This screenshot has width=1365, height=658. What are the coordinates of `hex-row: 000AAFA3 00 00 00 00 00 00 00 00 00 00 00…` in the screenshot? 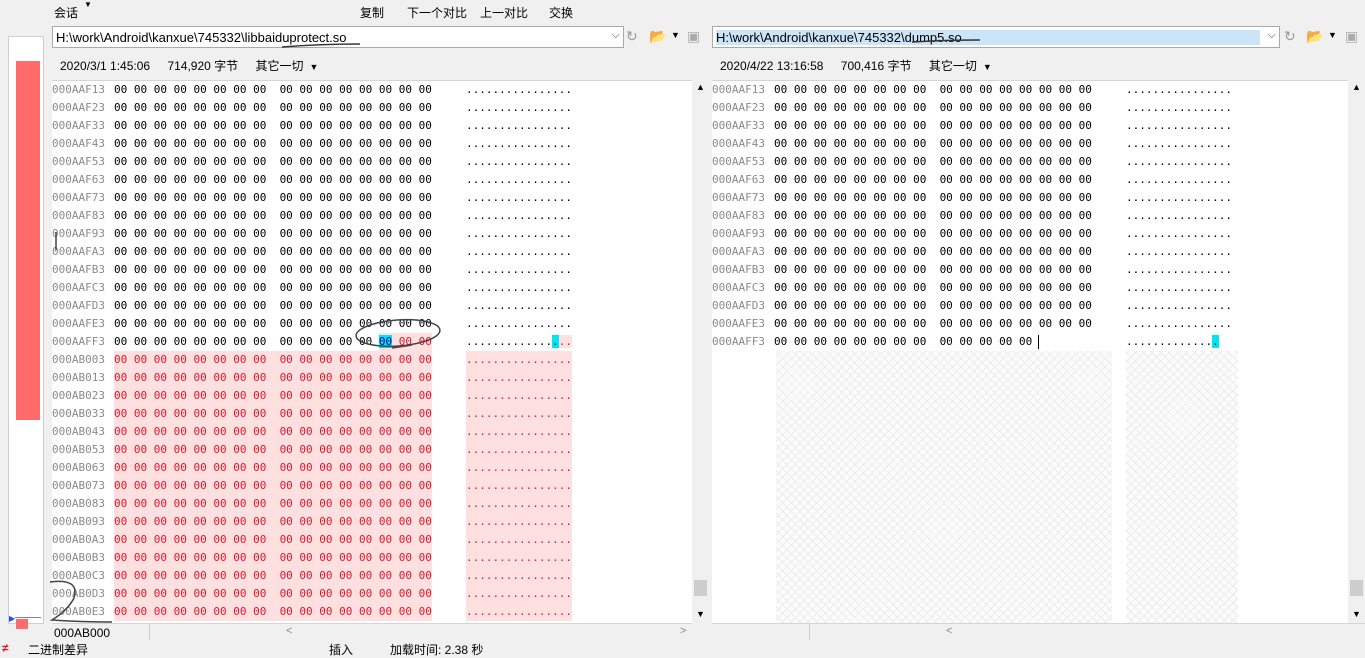 It's located at (972, 252).